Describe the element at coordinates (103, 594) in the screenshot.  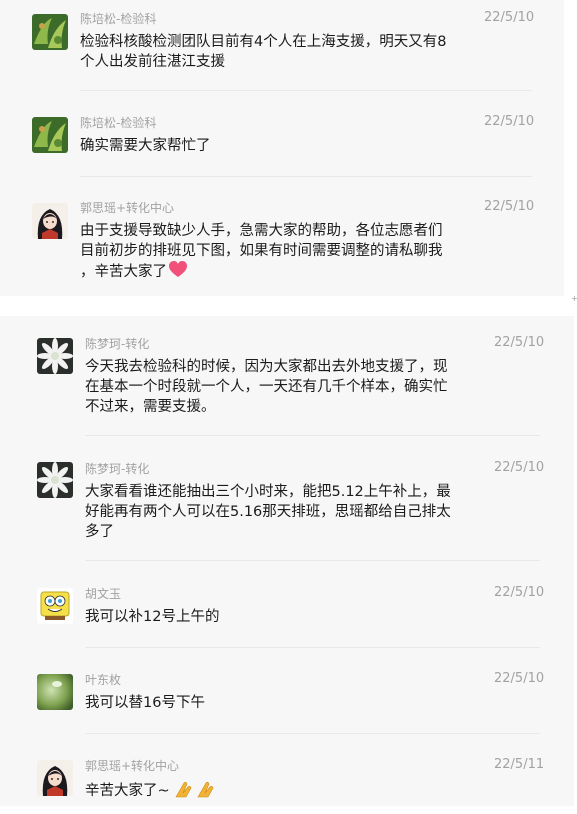
I see `sender-name: 胡文玉` at that location.